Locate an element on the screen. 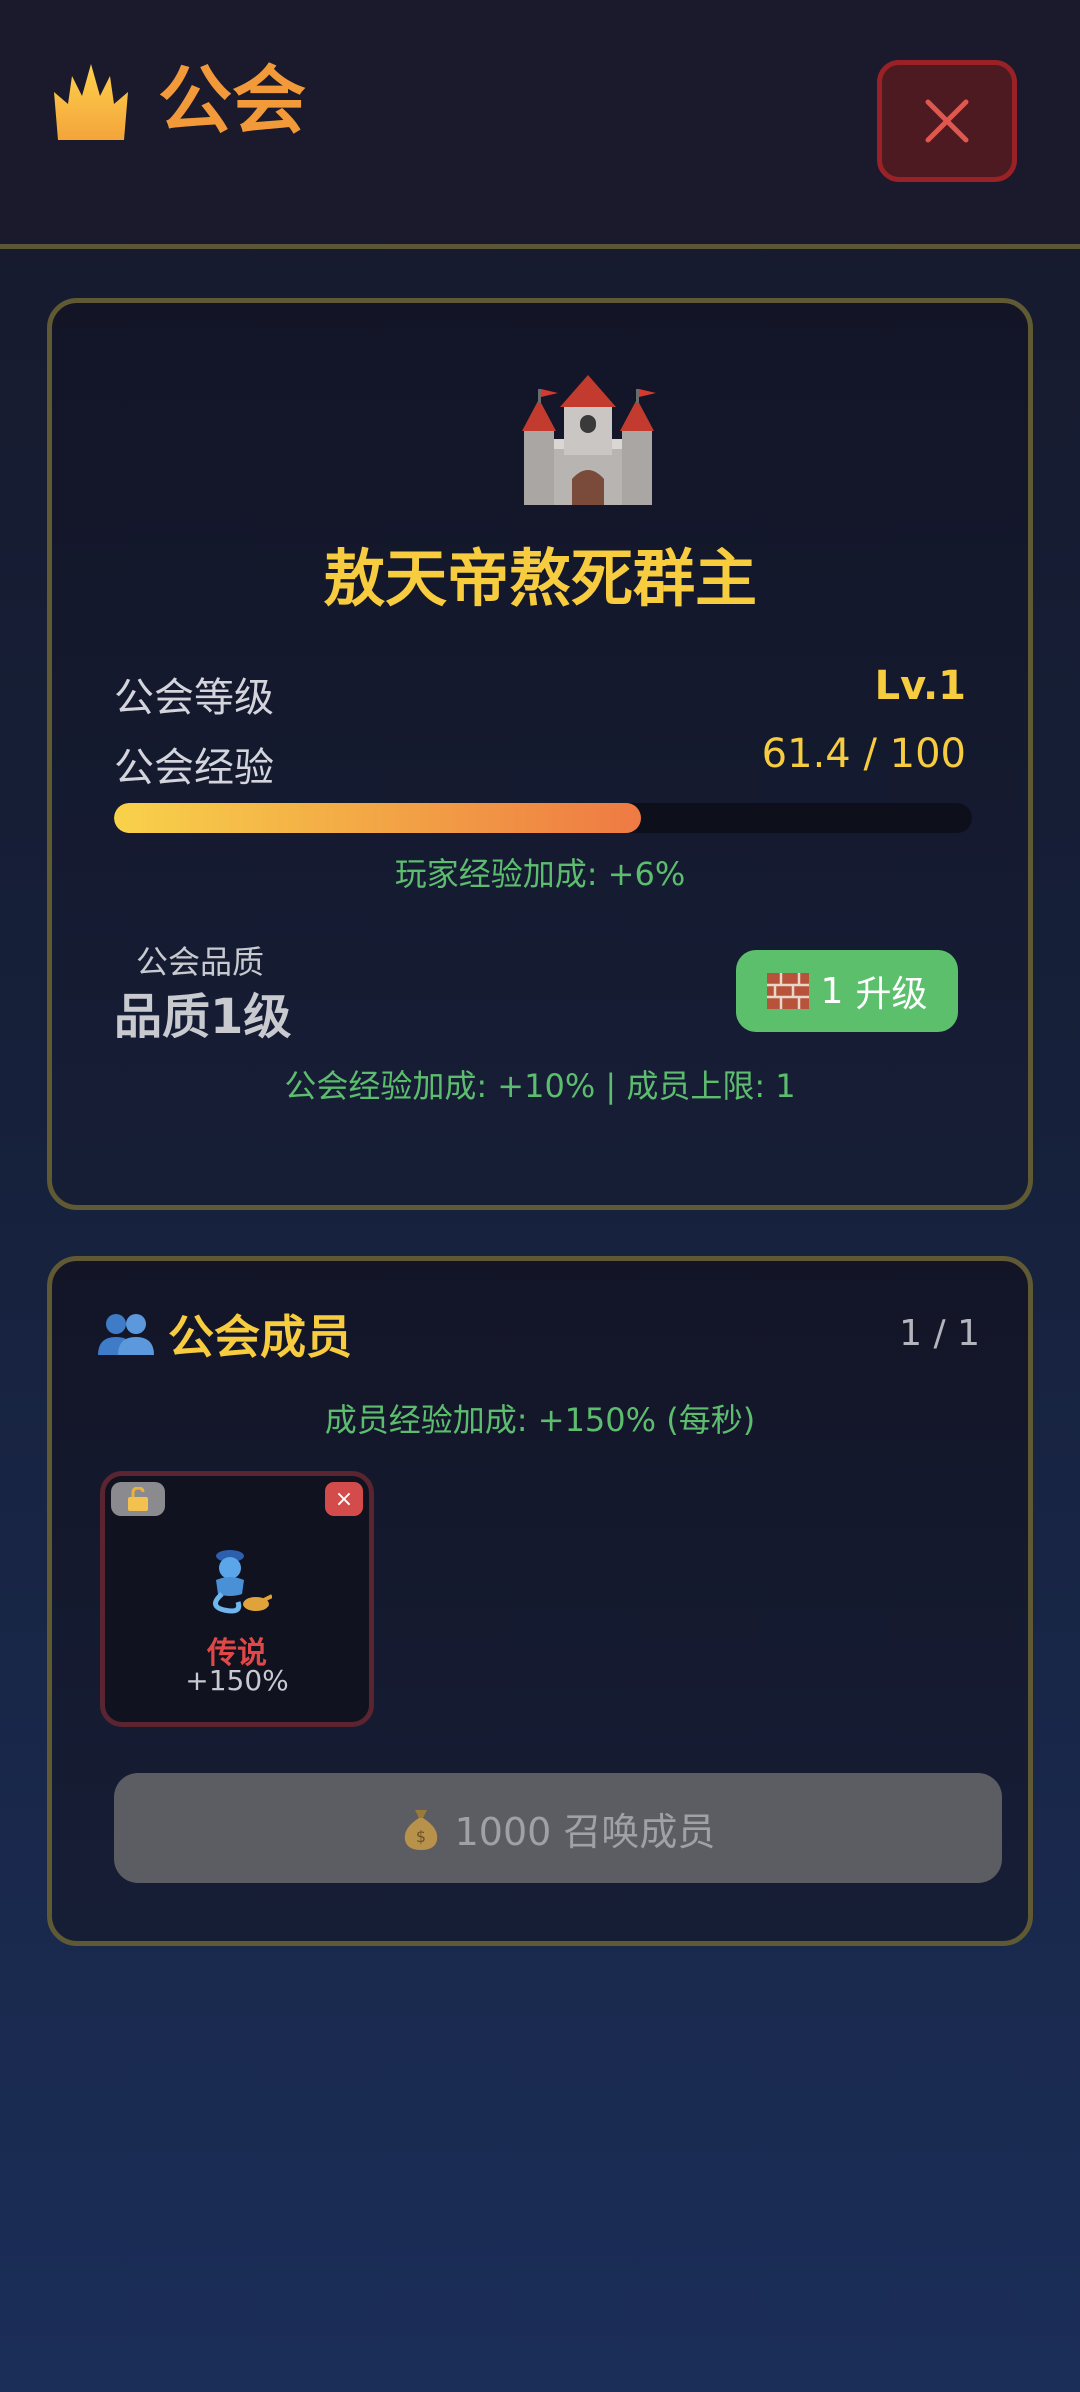  remove-member-button: × is located at coordinates (344, 1499).